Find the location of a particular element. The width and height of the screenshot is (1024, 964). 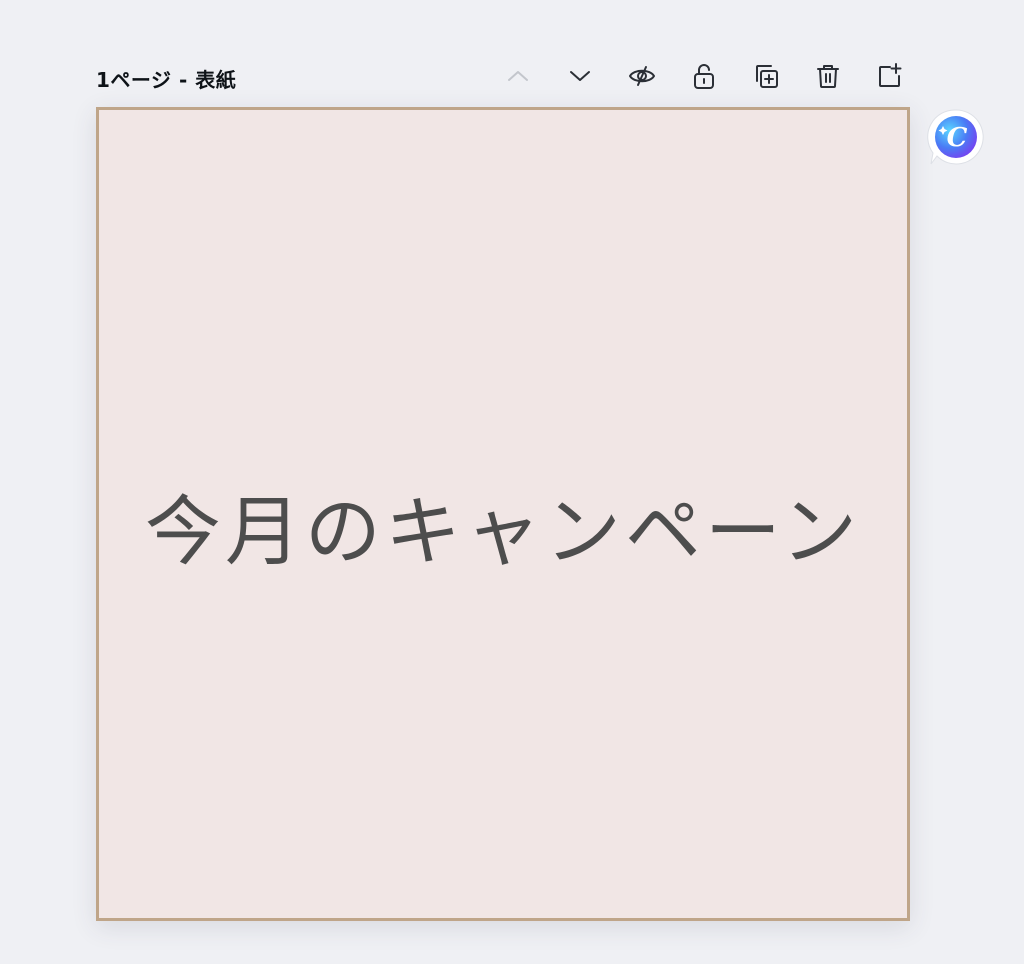

lock-page-button is located at coordinates (704, 76).